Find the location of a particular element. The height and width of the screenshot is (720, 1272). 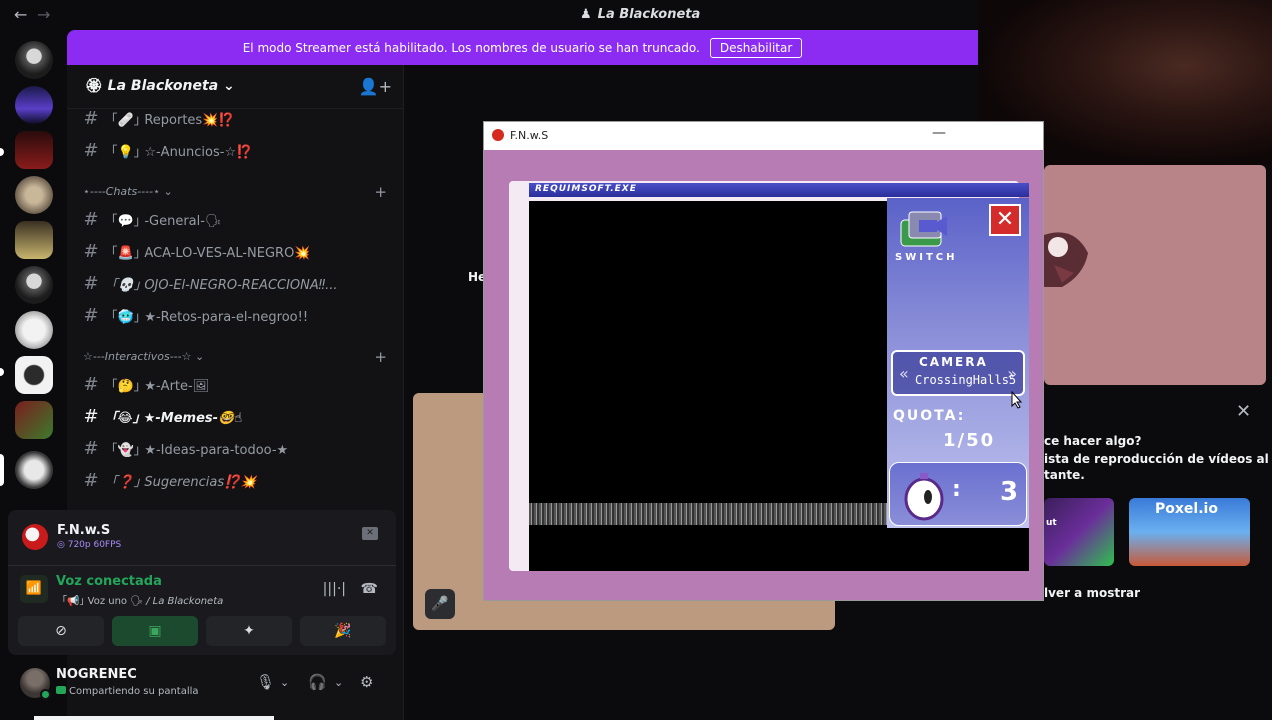

channel-retos: # ｢🥶｣ ★-Retos-para-el-negroo!! is located at coordinates (237, 315).